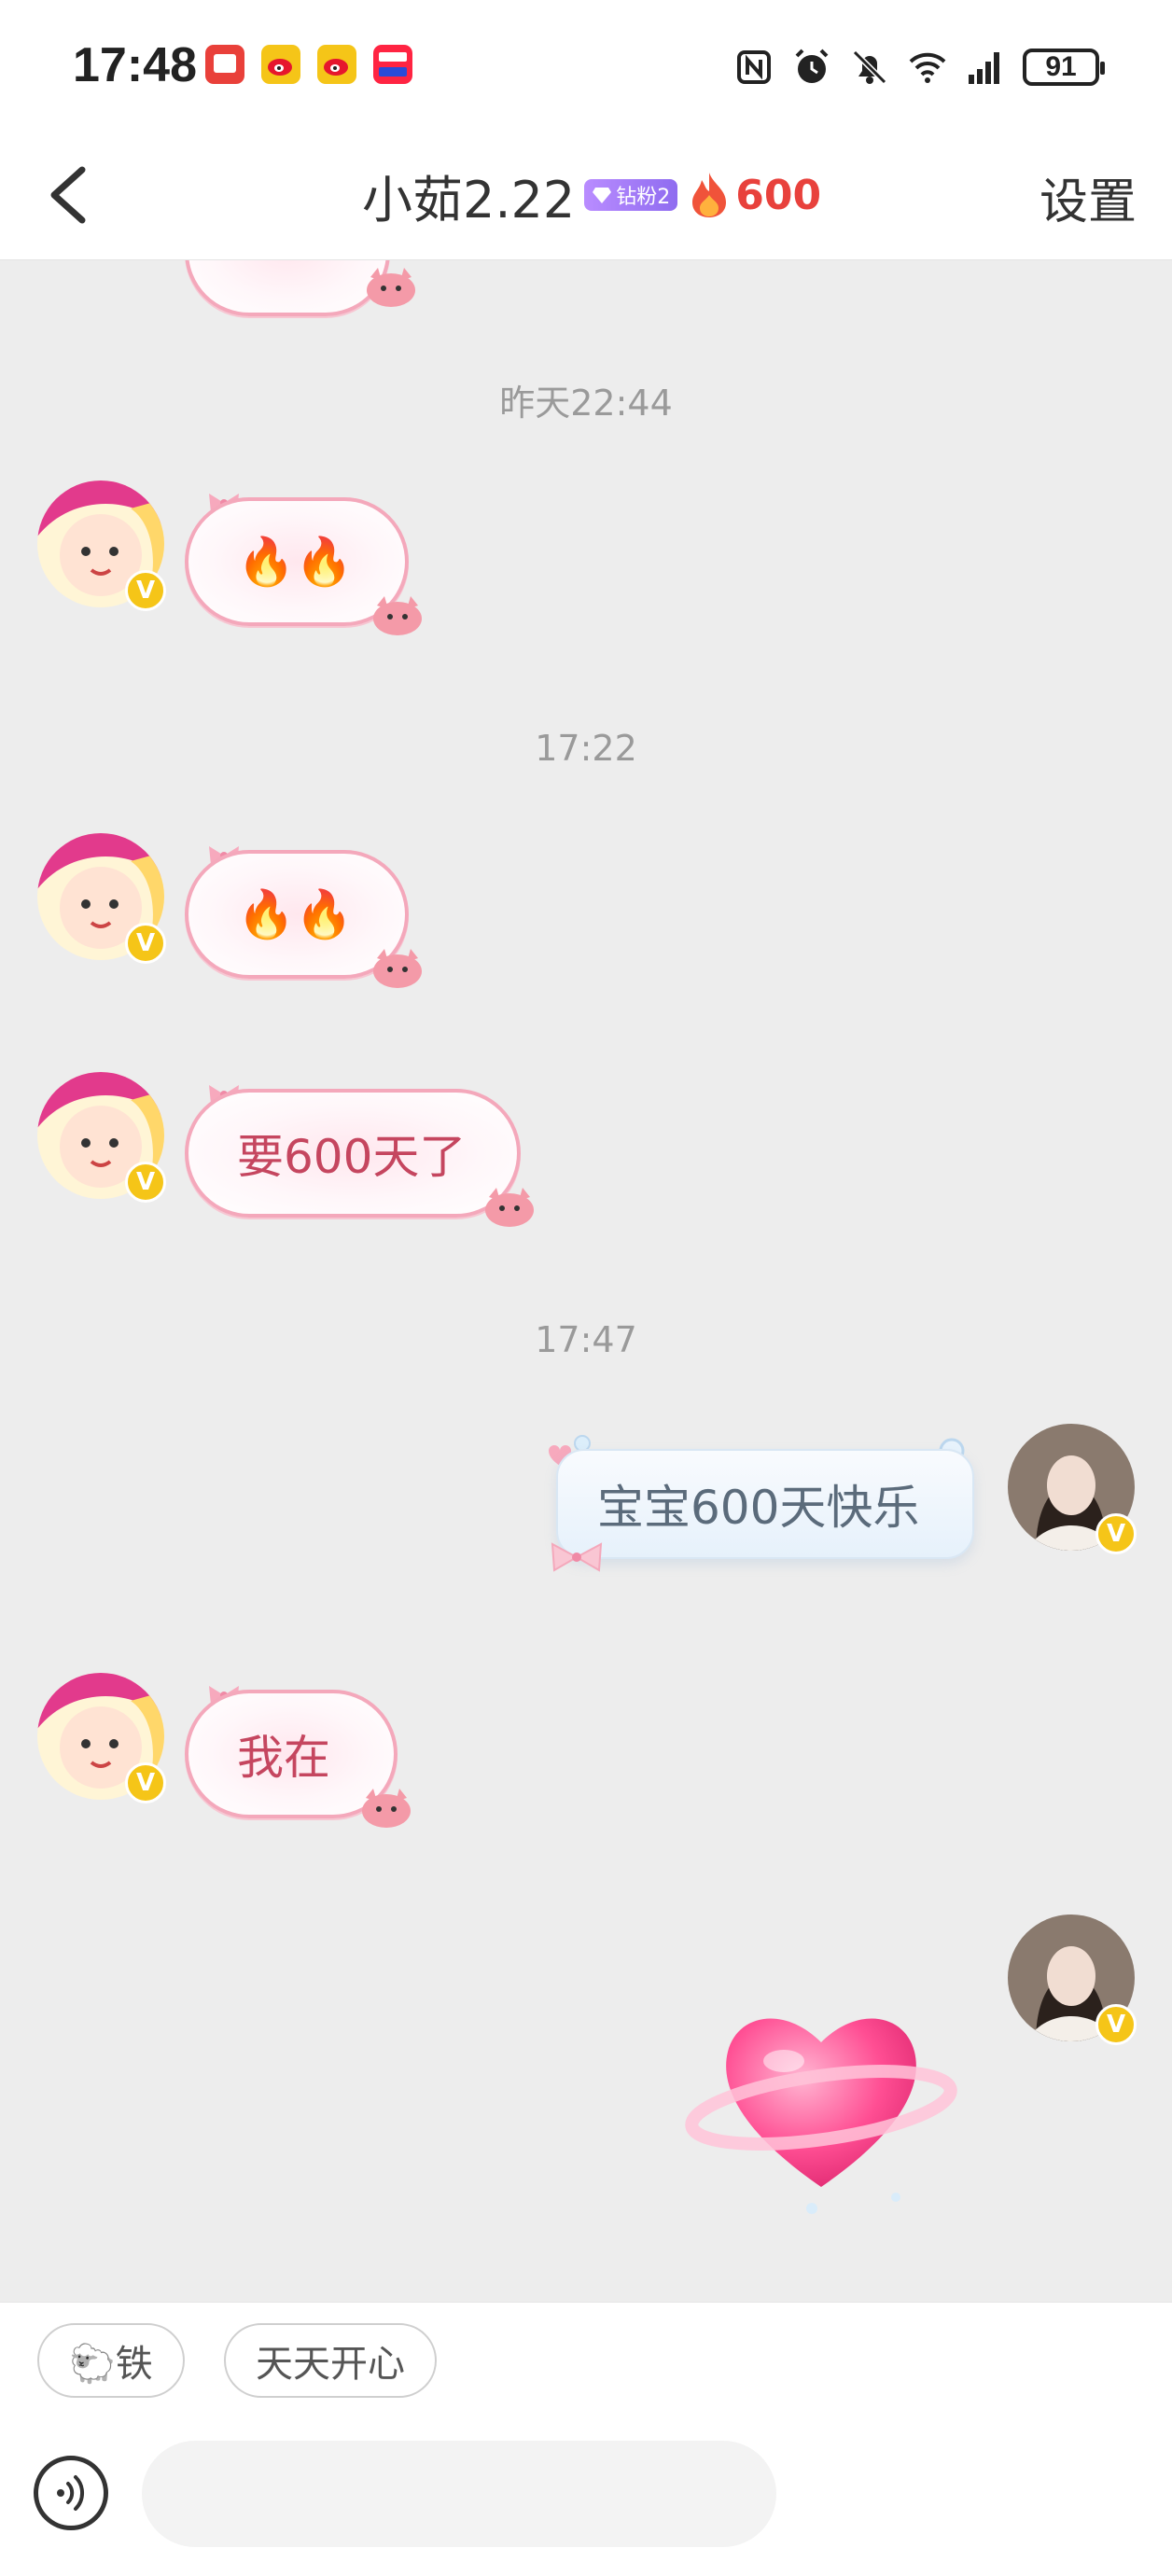 The height and width of the screenshot is (2576, 1172). What do you see at coordinates (135, 65) in the screenshot?
I see `status-time: 17:48` at bounding box center [135, 65].